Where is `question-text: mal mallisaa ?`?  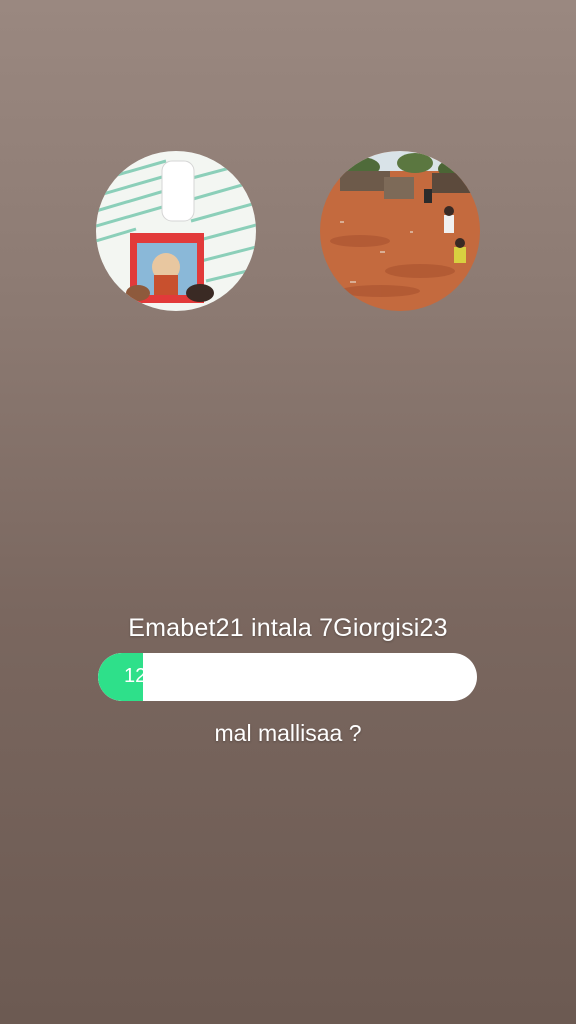
question-text: mal mallisaa ? is located at coordinates (288, 733).